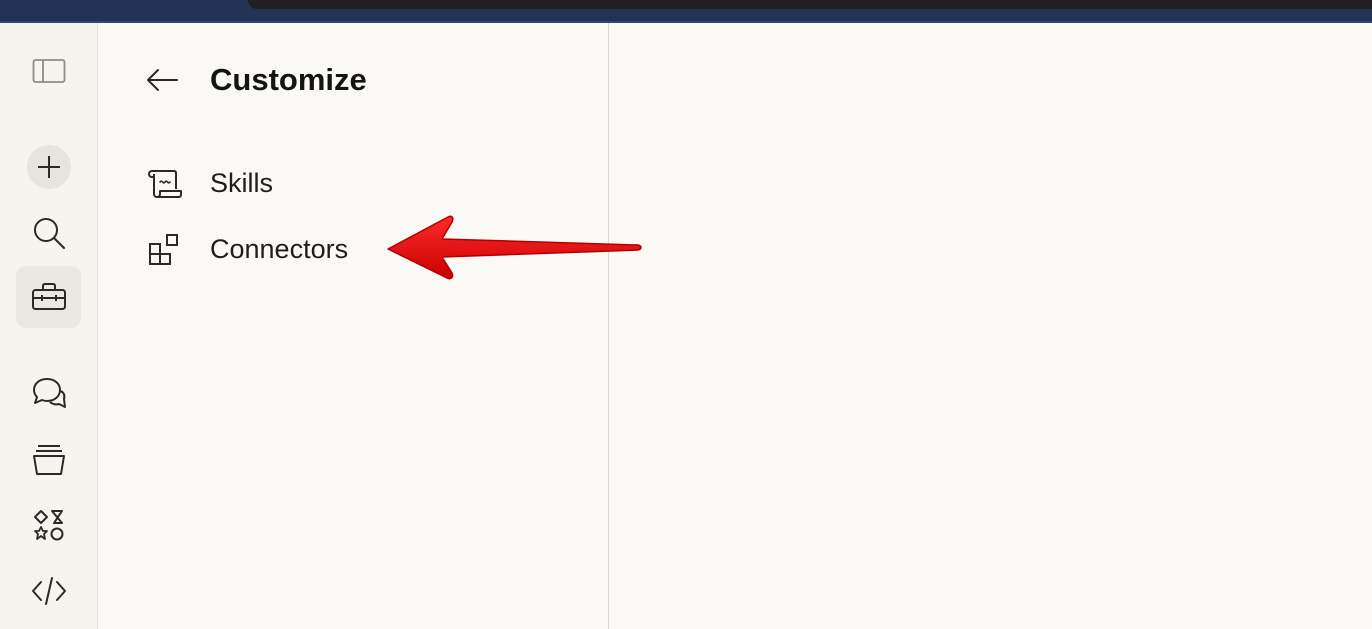 This screenshot has width=1372, height=629. What do you see at coordinates (810, 4) in the screenshot?
I see `title-bar-strip` at bounding box center [810, 4].